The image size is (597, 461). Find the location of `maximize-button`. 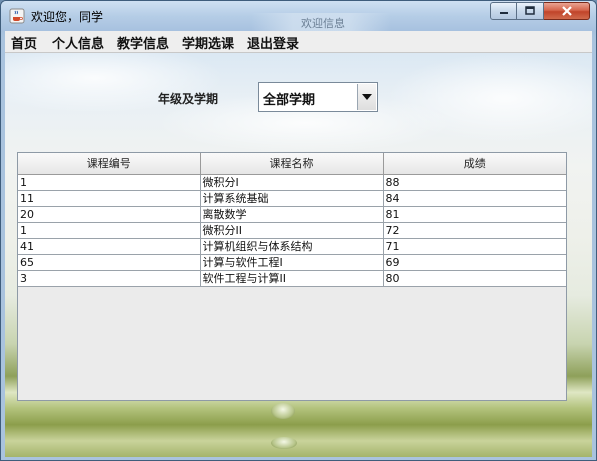

maximize-button is located at coordinates (530, 11).